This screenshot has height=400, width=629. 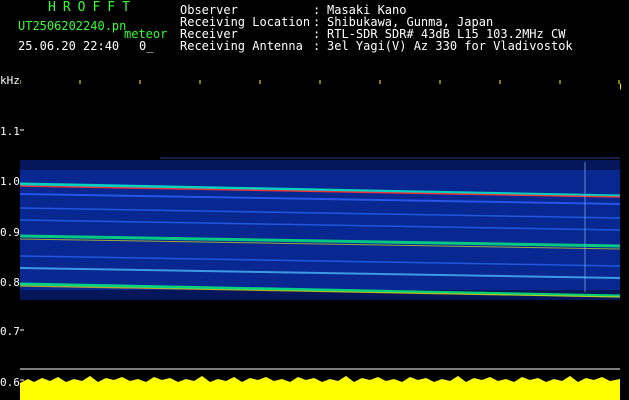 I want to click on y-tick-1.0: 1.0, so click(x=10, y=181).